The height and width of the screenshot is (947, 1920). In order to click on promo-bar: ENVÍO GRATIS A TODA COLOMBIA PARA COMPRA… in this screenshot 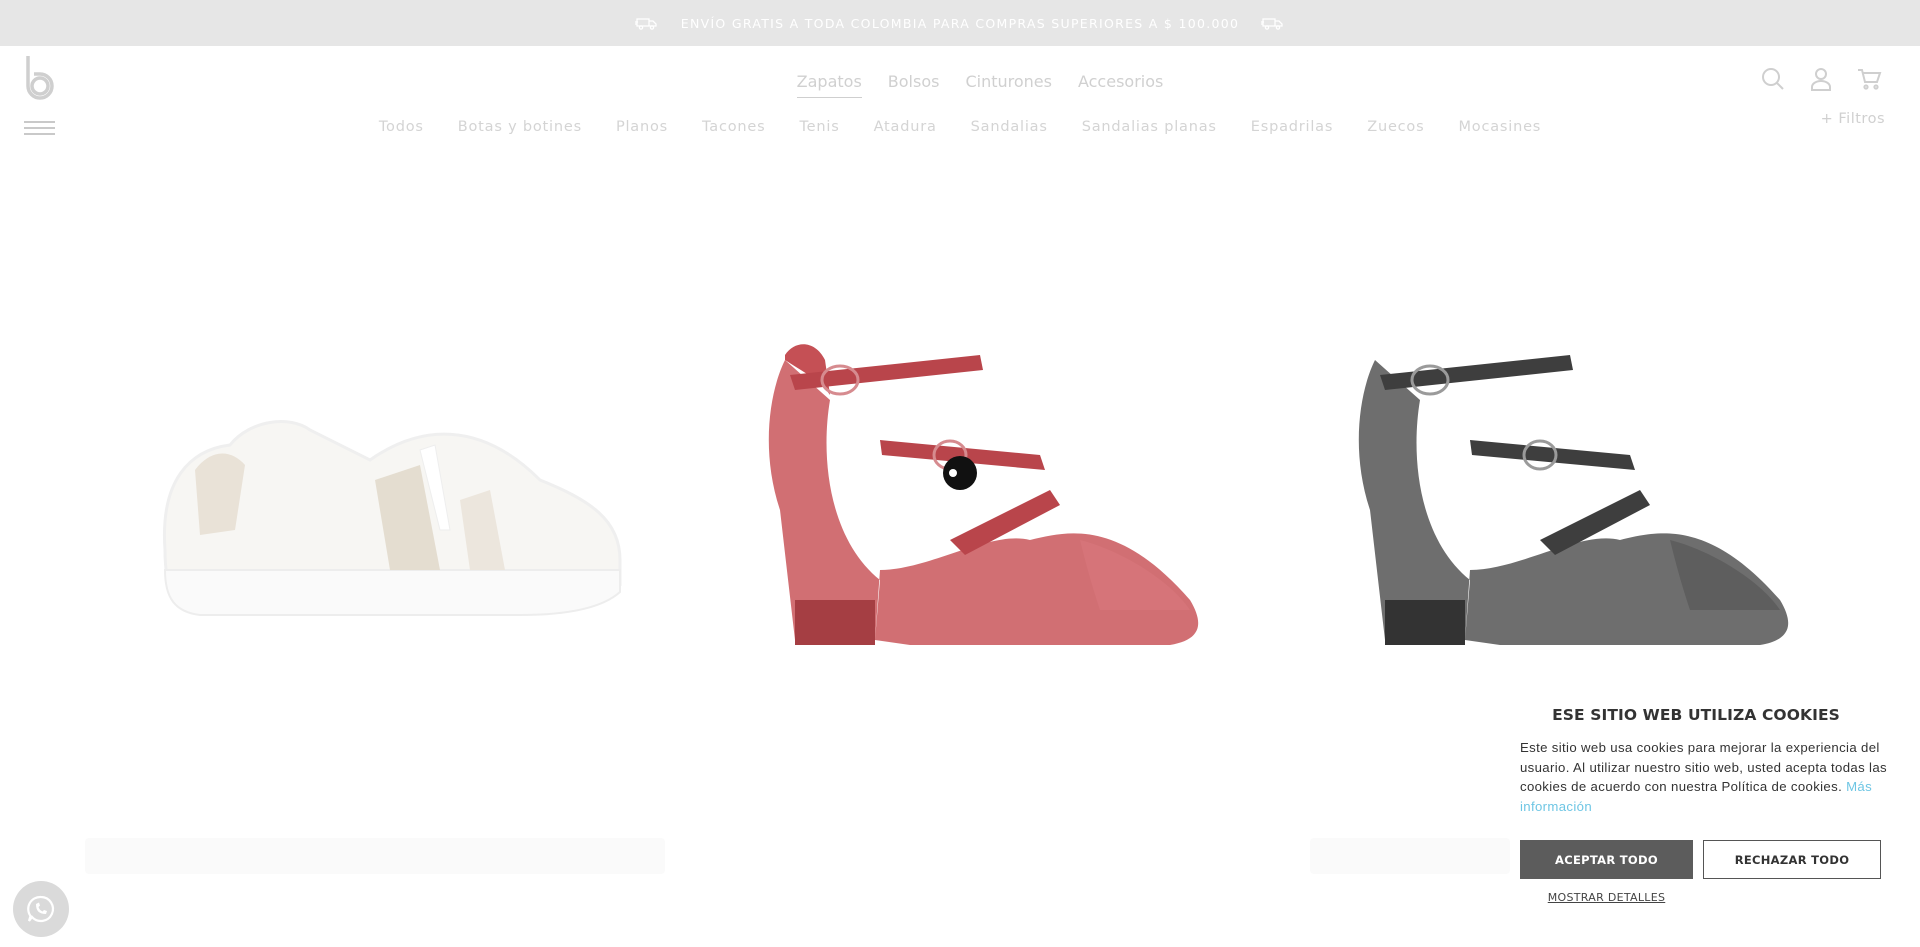, I will do `click(960, 23)`.